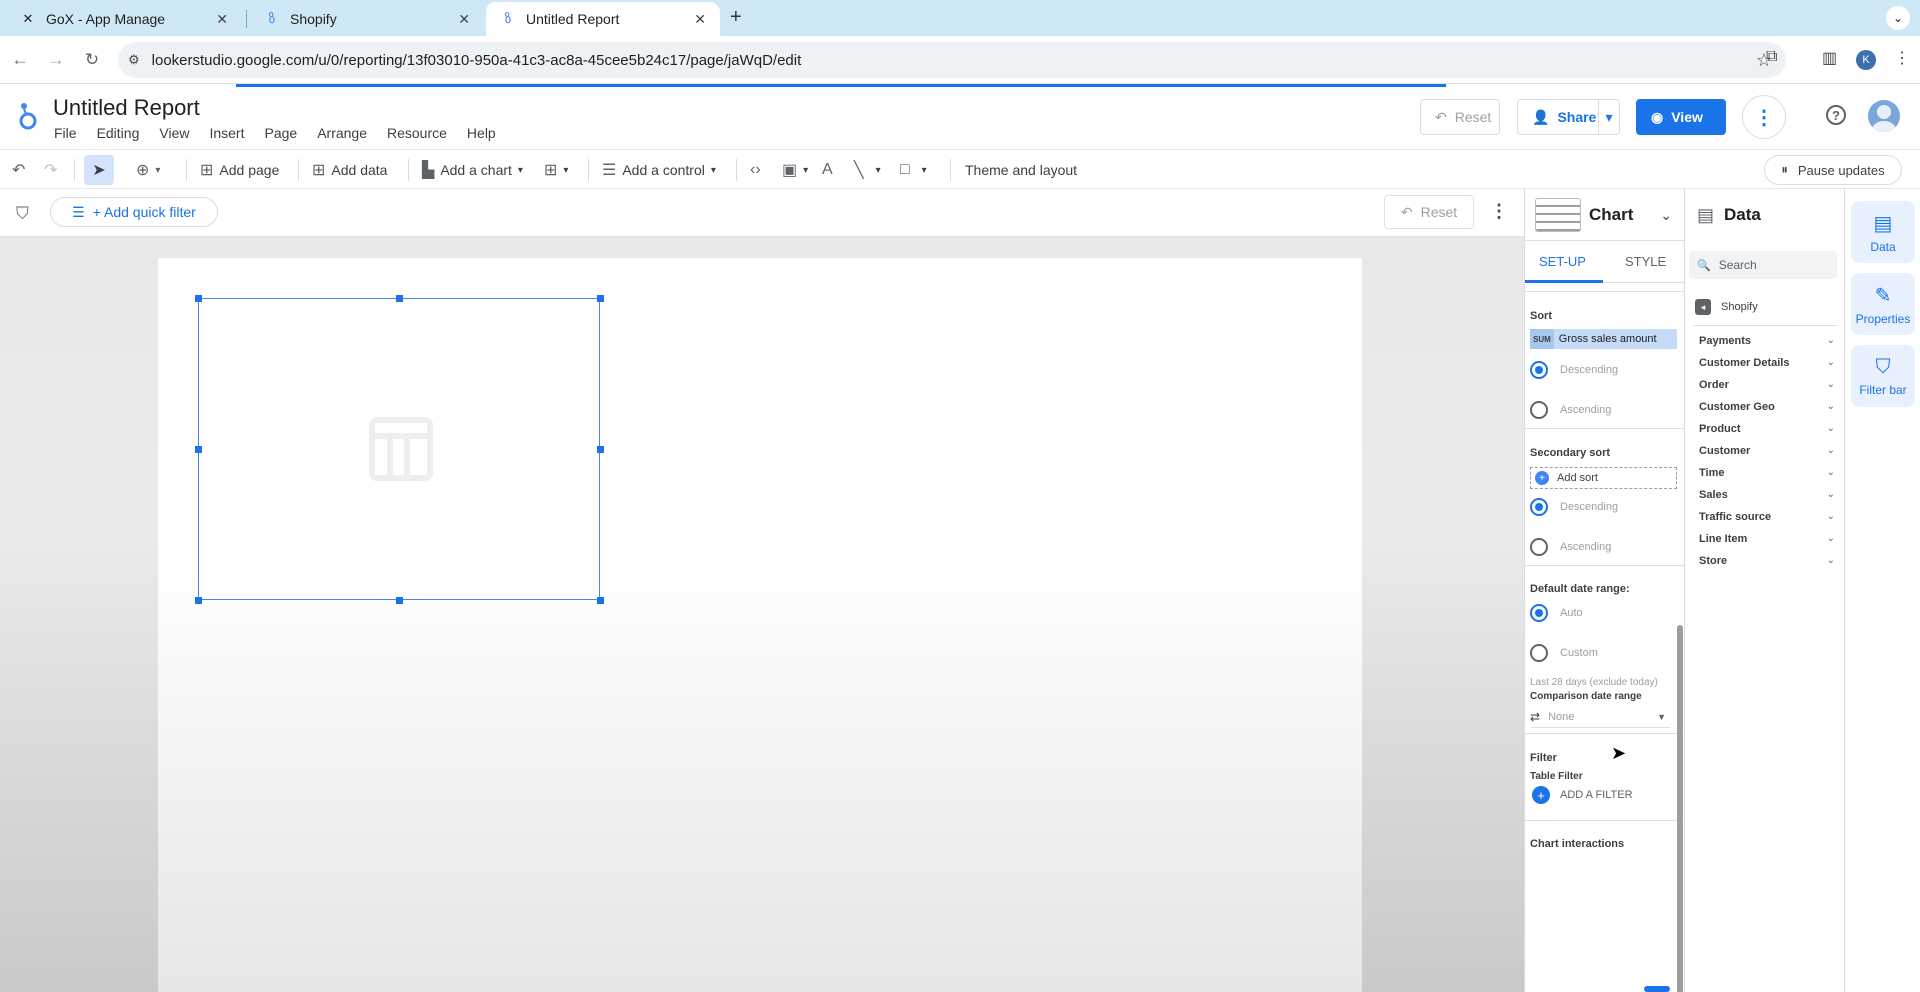 The image size is (1920, 992). What do you see at coordinates (1600, 717) in the screenshot?
I see `comparison-date-select: ⇄ None ▼` at bounding box center [1600, 717].